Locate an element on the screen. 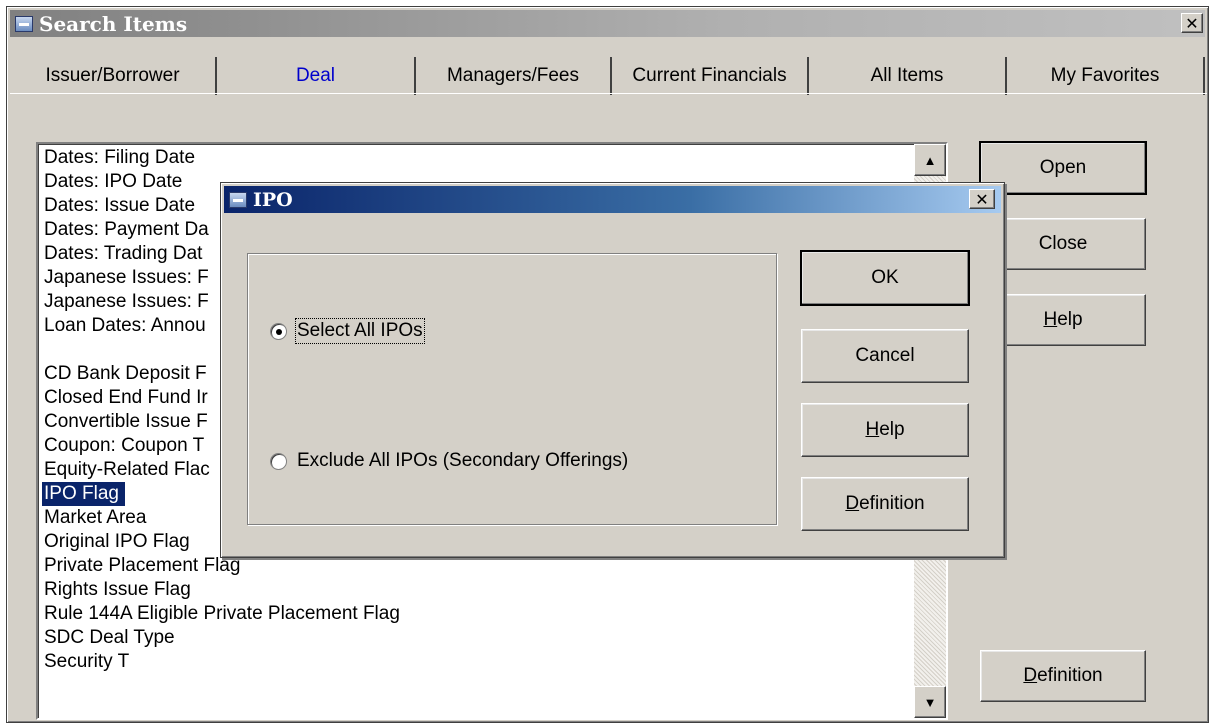  list-item: Dates: Payment Da is located at coordinates (128, 230).